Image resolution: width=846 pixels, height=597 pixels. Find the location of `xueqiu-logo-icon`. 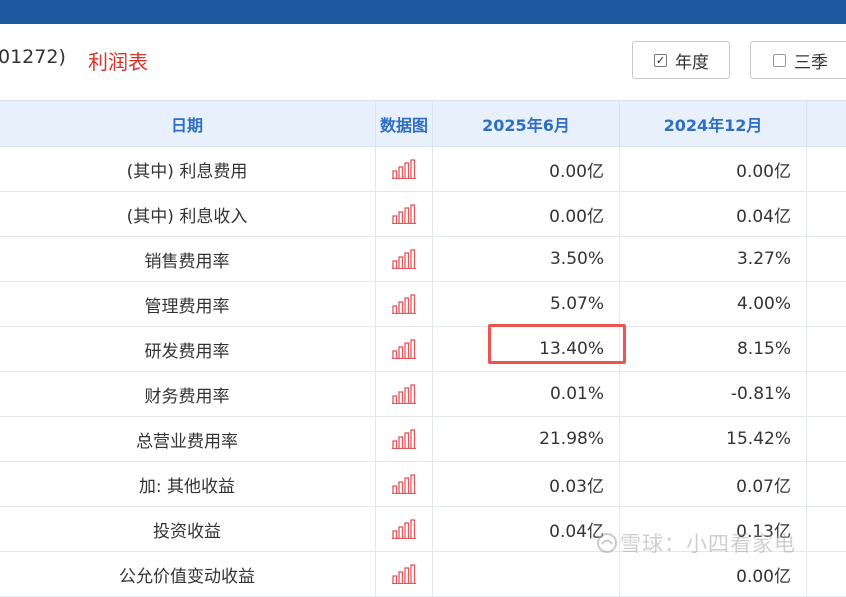

xueqiu-logo-icon is located at coordinates (607, 543).